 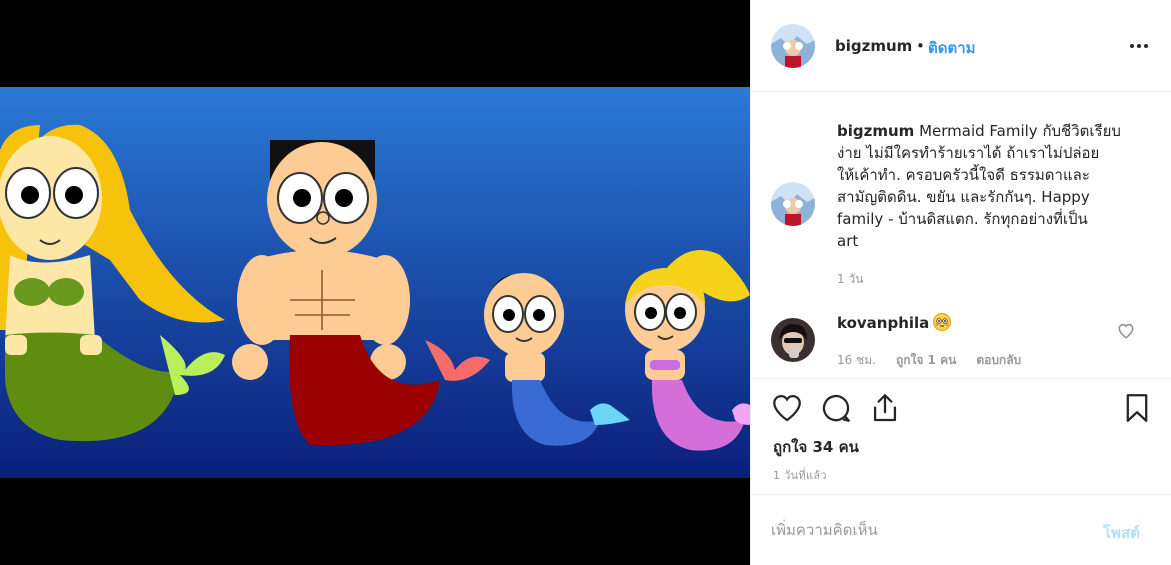 I want to click on more-options-icon, so click(x=1139, y=46).